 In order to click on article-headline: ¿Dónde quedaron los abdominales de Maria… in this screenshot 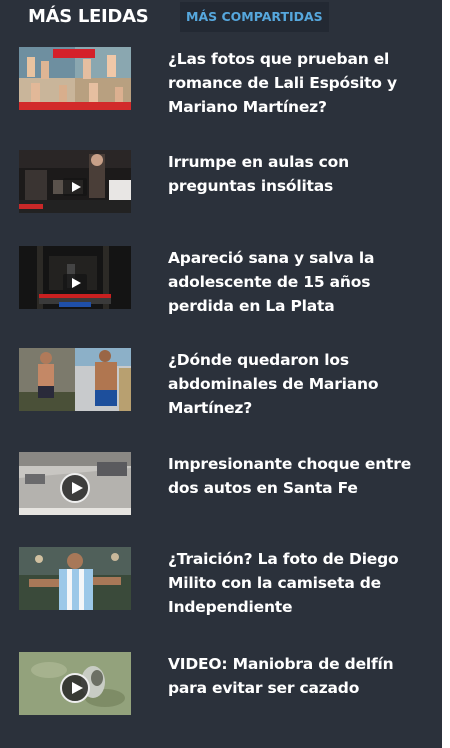, I will do `click(299, 384)`.